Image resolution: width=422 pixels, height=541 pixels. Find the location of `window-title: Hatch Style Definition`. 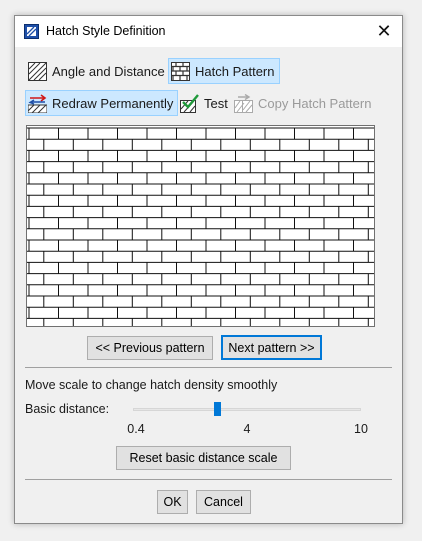

window-title: Hatch Style Definition is located at coordinates (106, 31).